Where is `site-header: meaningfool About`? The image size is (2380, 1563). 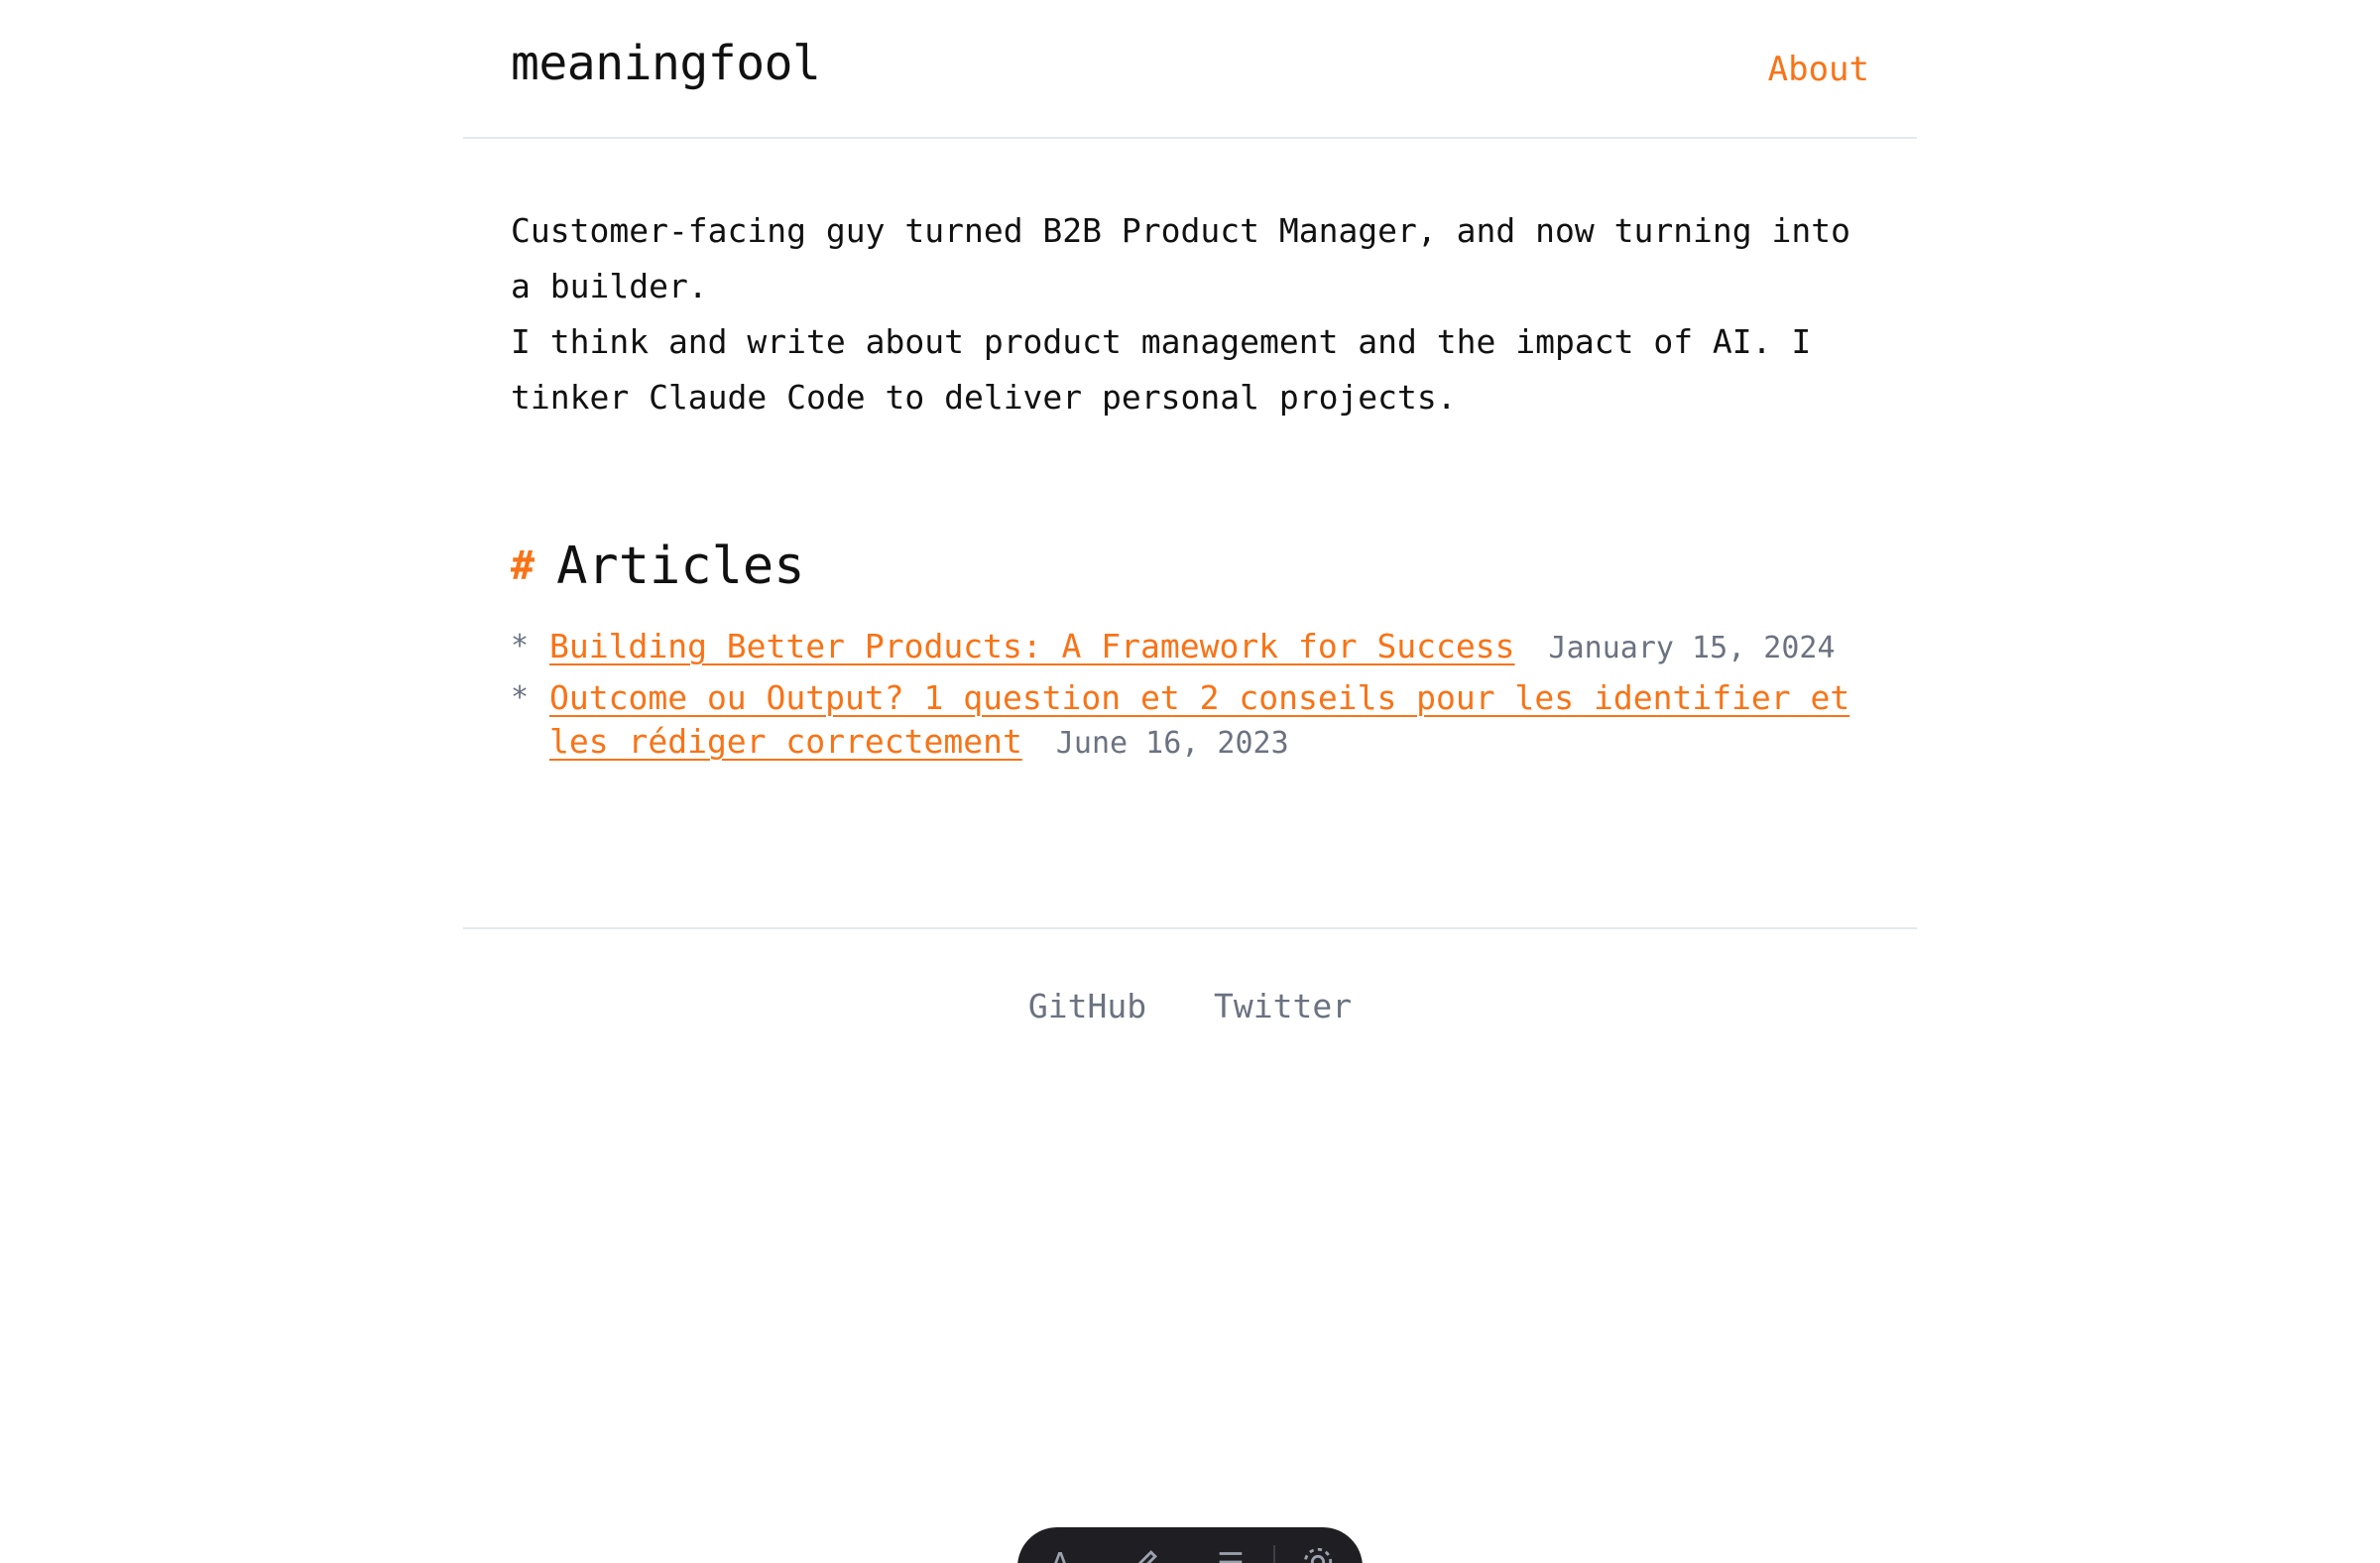
site-header: meaningfool About is located at coordinates (1190, 69).